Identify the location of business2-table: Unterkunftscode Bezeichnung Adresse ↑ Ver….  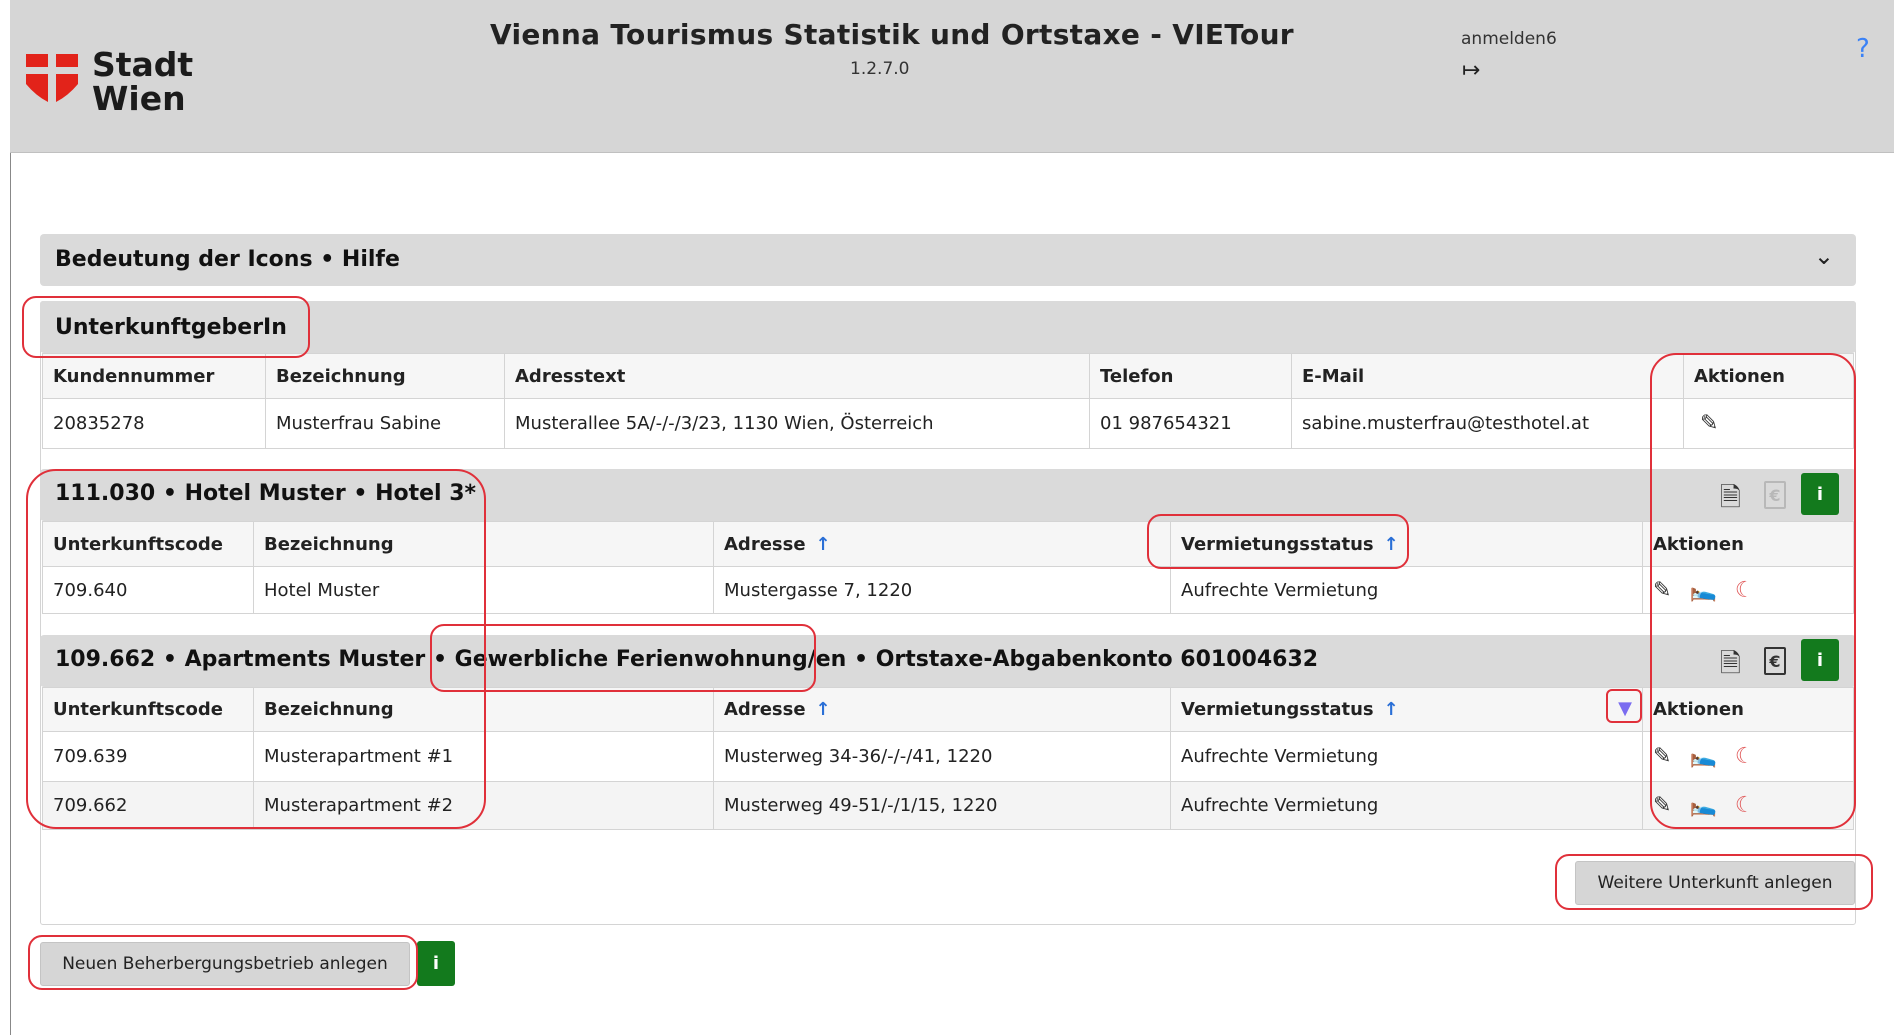
(948, 758).